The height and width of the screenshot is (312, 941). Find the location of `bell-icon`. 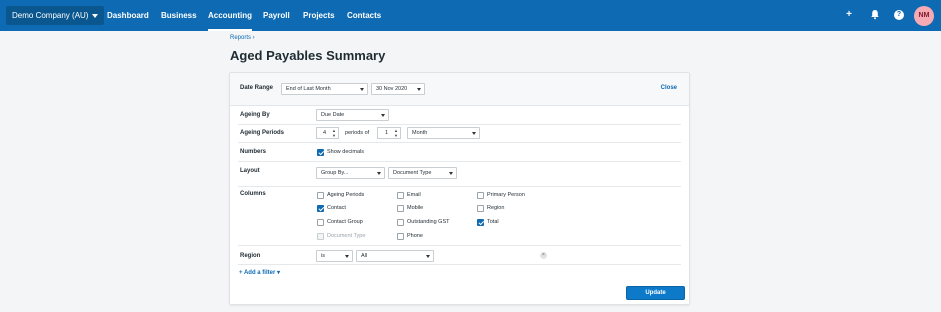

bell-icon is located at coordinates (875, 15).